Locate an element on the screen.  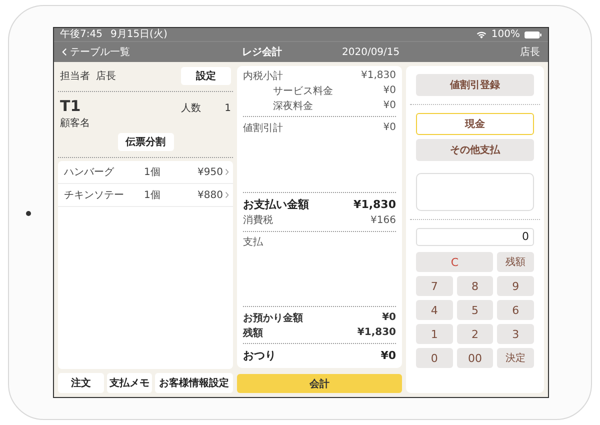
wifi-icon is located at coordinates (482, 34).